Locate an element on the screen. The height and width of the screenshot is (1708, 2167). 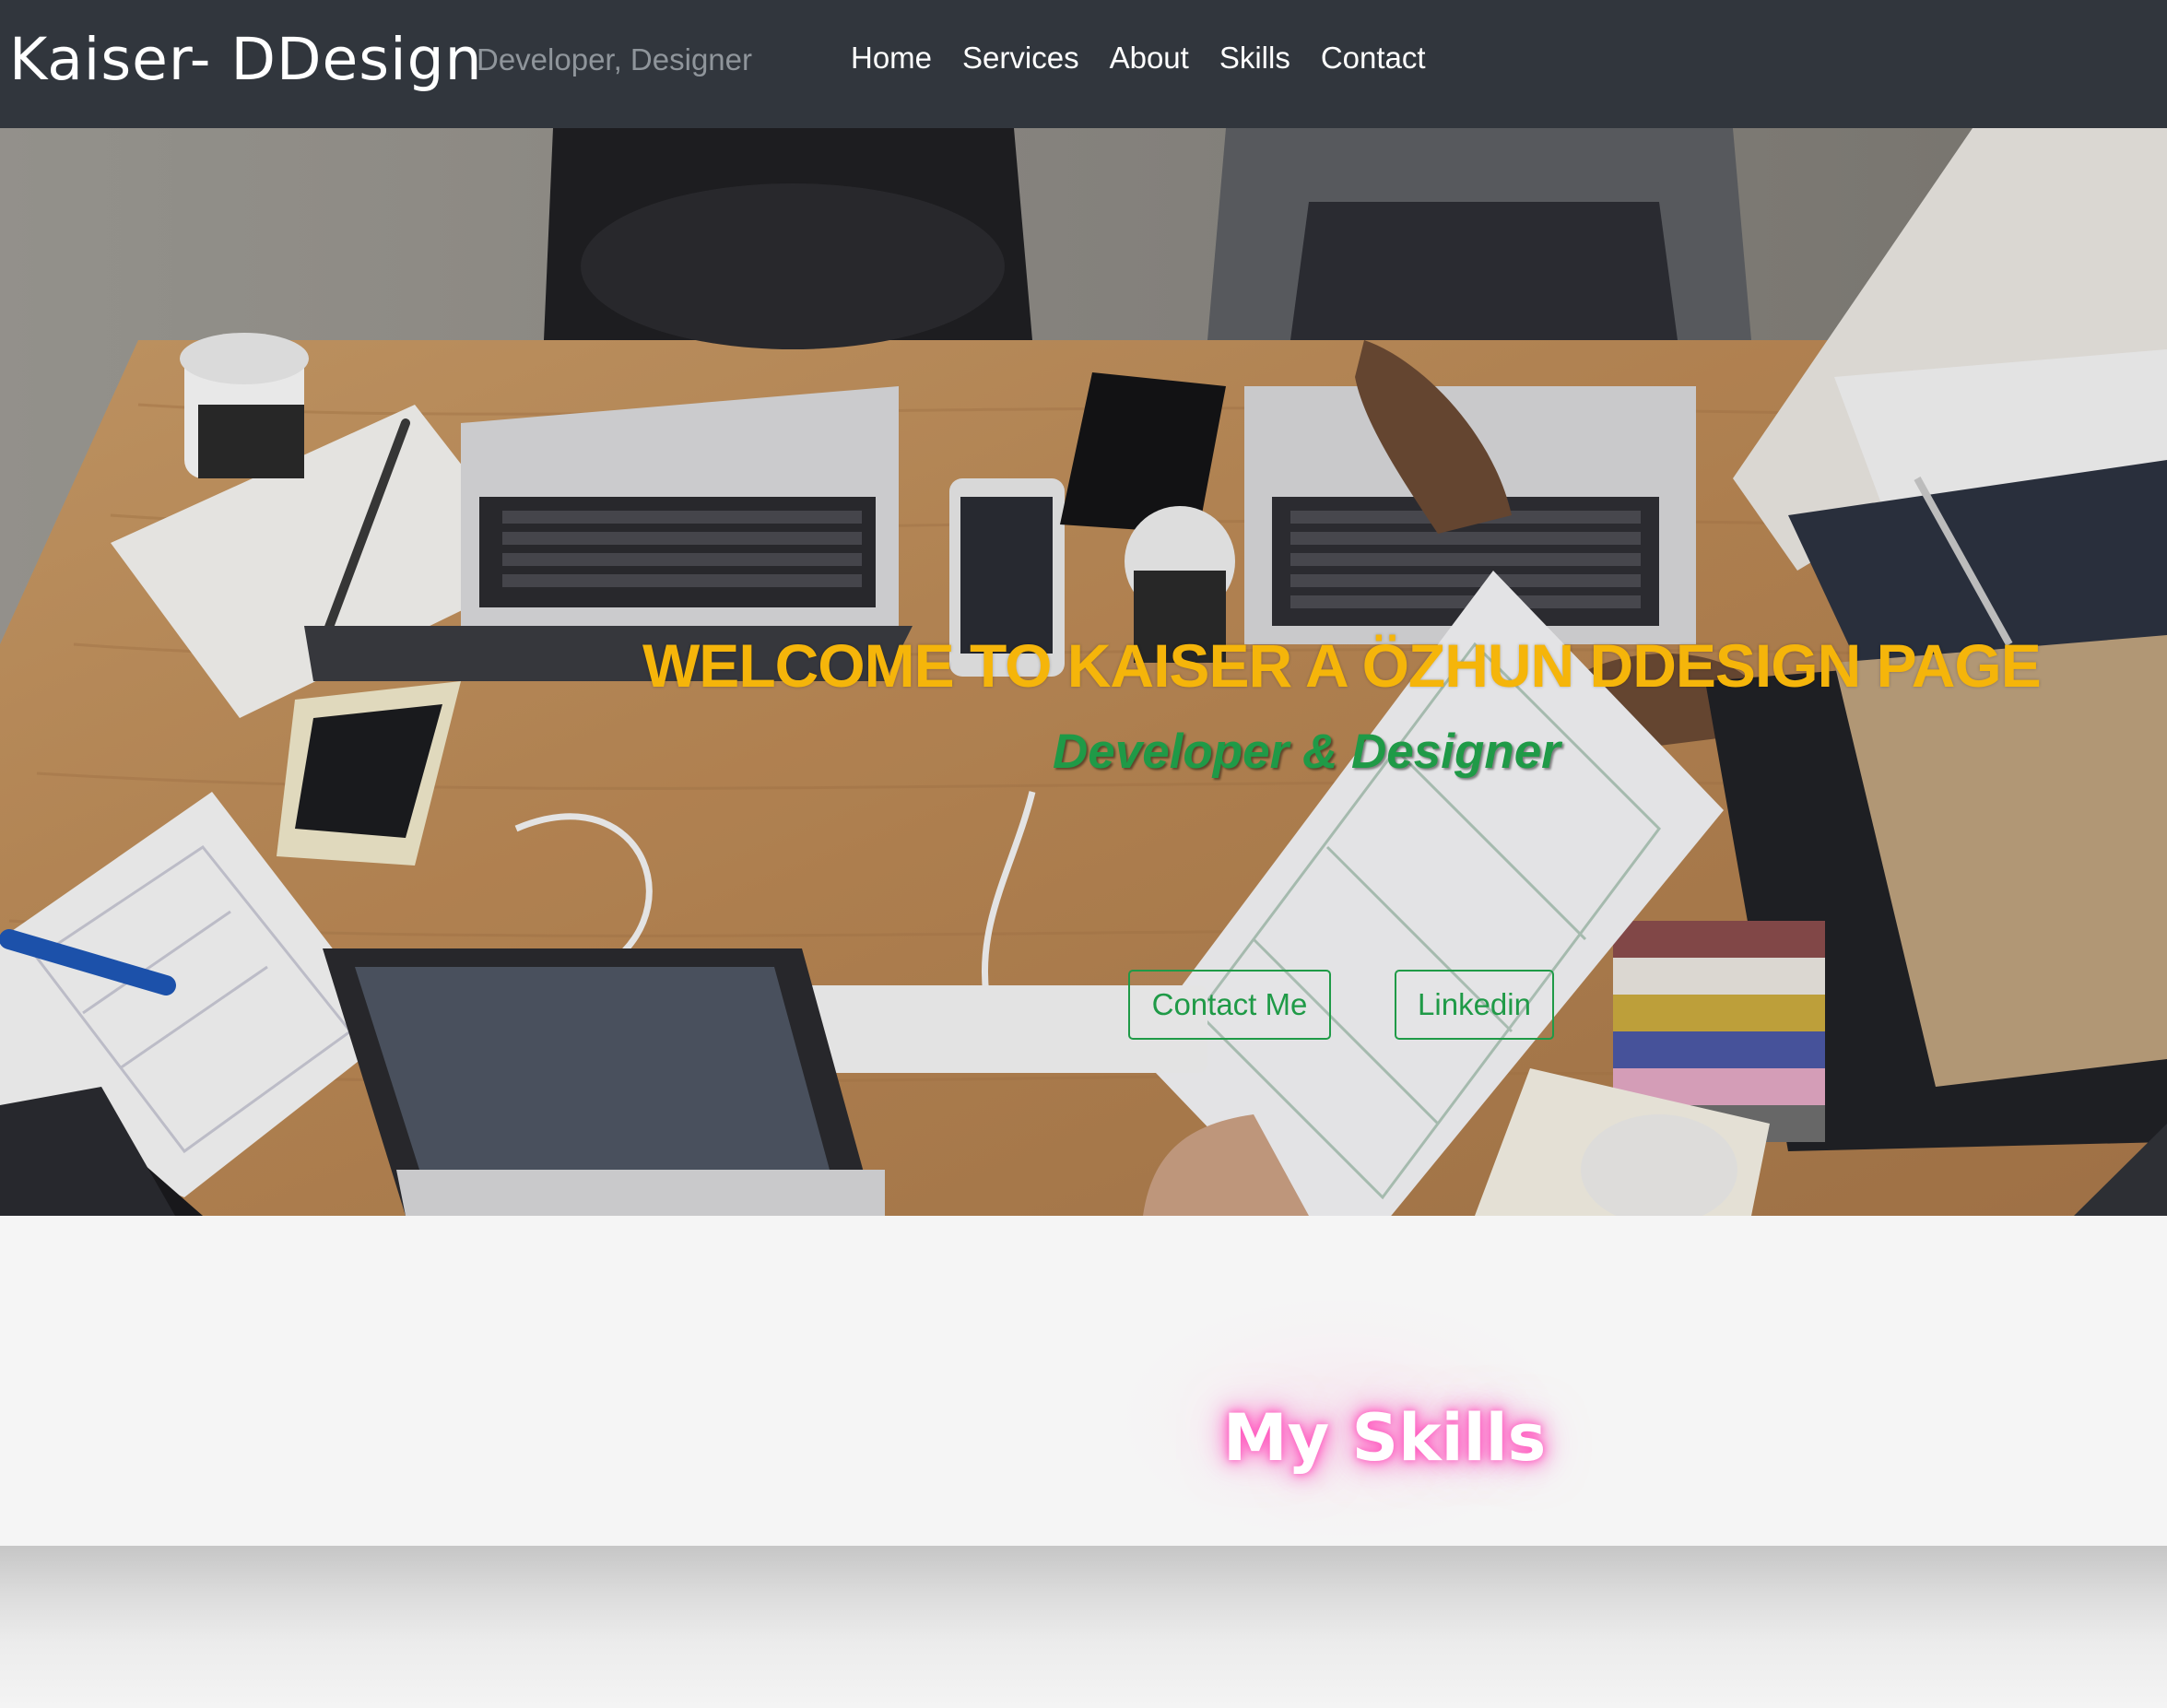
nav-link-contact: Contact is located at coordinates (1373, 58).